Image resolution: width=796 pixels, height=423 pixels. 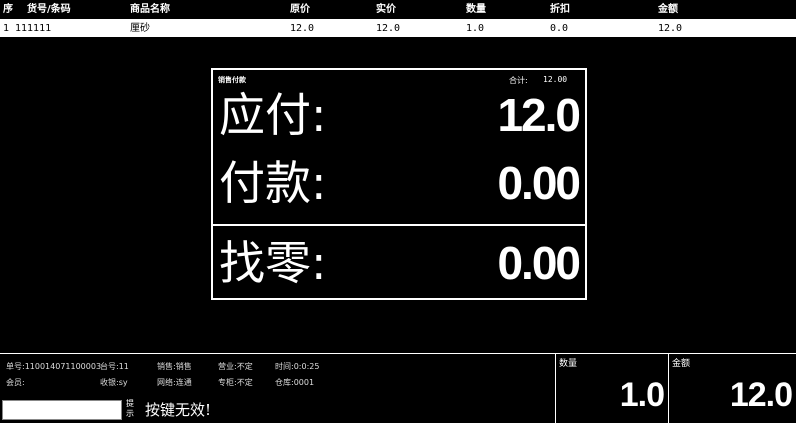 What do you see at coordinates (398, 10) in the screenshot?
I see `table-header: 序 货号/条码 商品名称 原价 实价 数量 折扣 金额` at bounding box center [398, 10].